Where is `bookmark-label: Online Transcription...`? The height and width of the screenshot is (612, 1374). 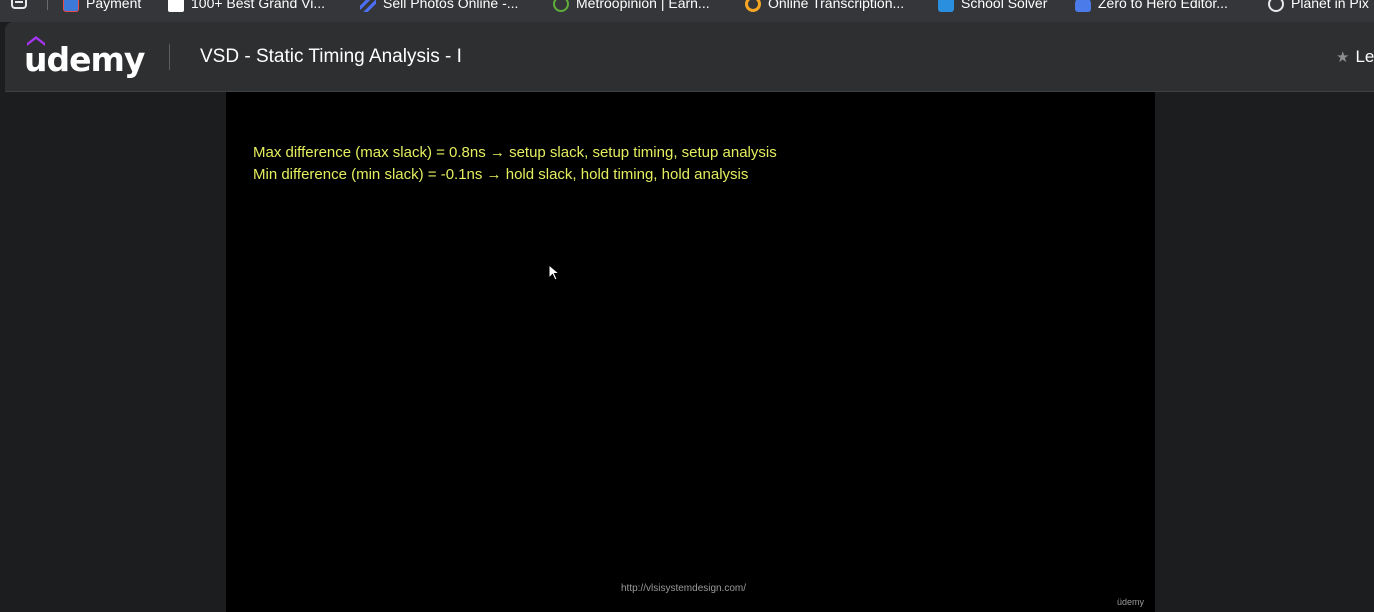
bookmark-label: Online Transcription... is located at coordinates (836, 5).